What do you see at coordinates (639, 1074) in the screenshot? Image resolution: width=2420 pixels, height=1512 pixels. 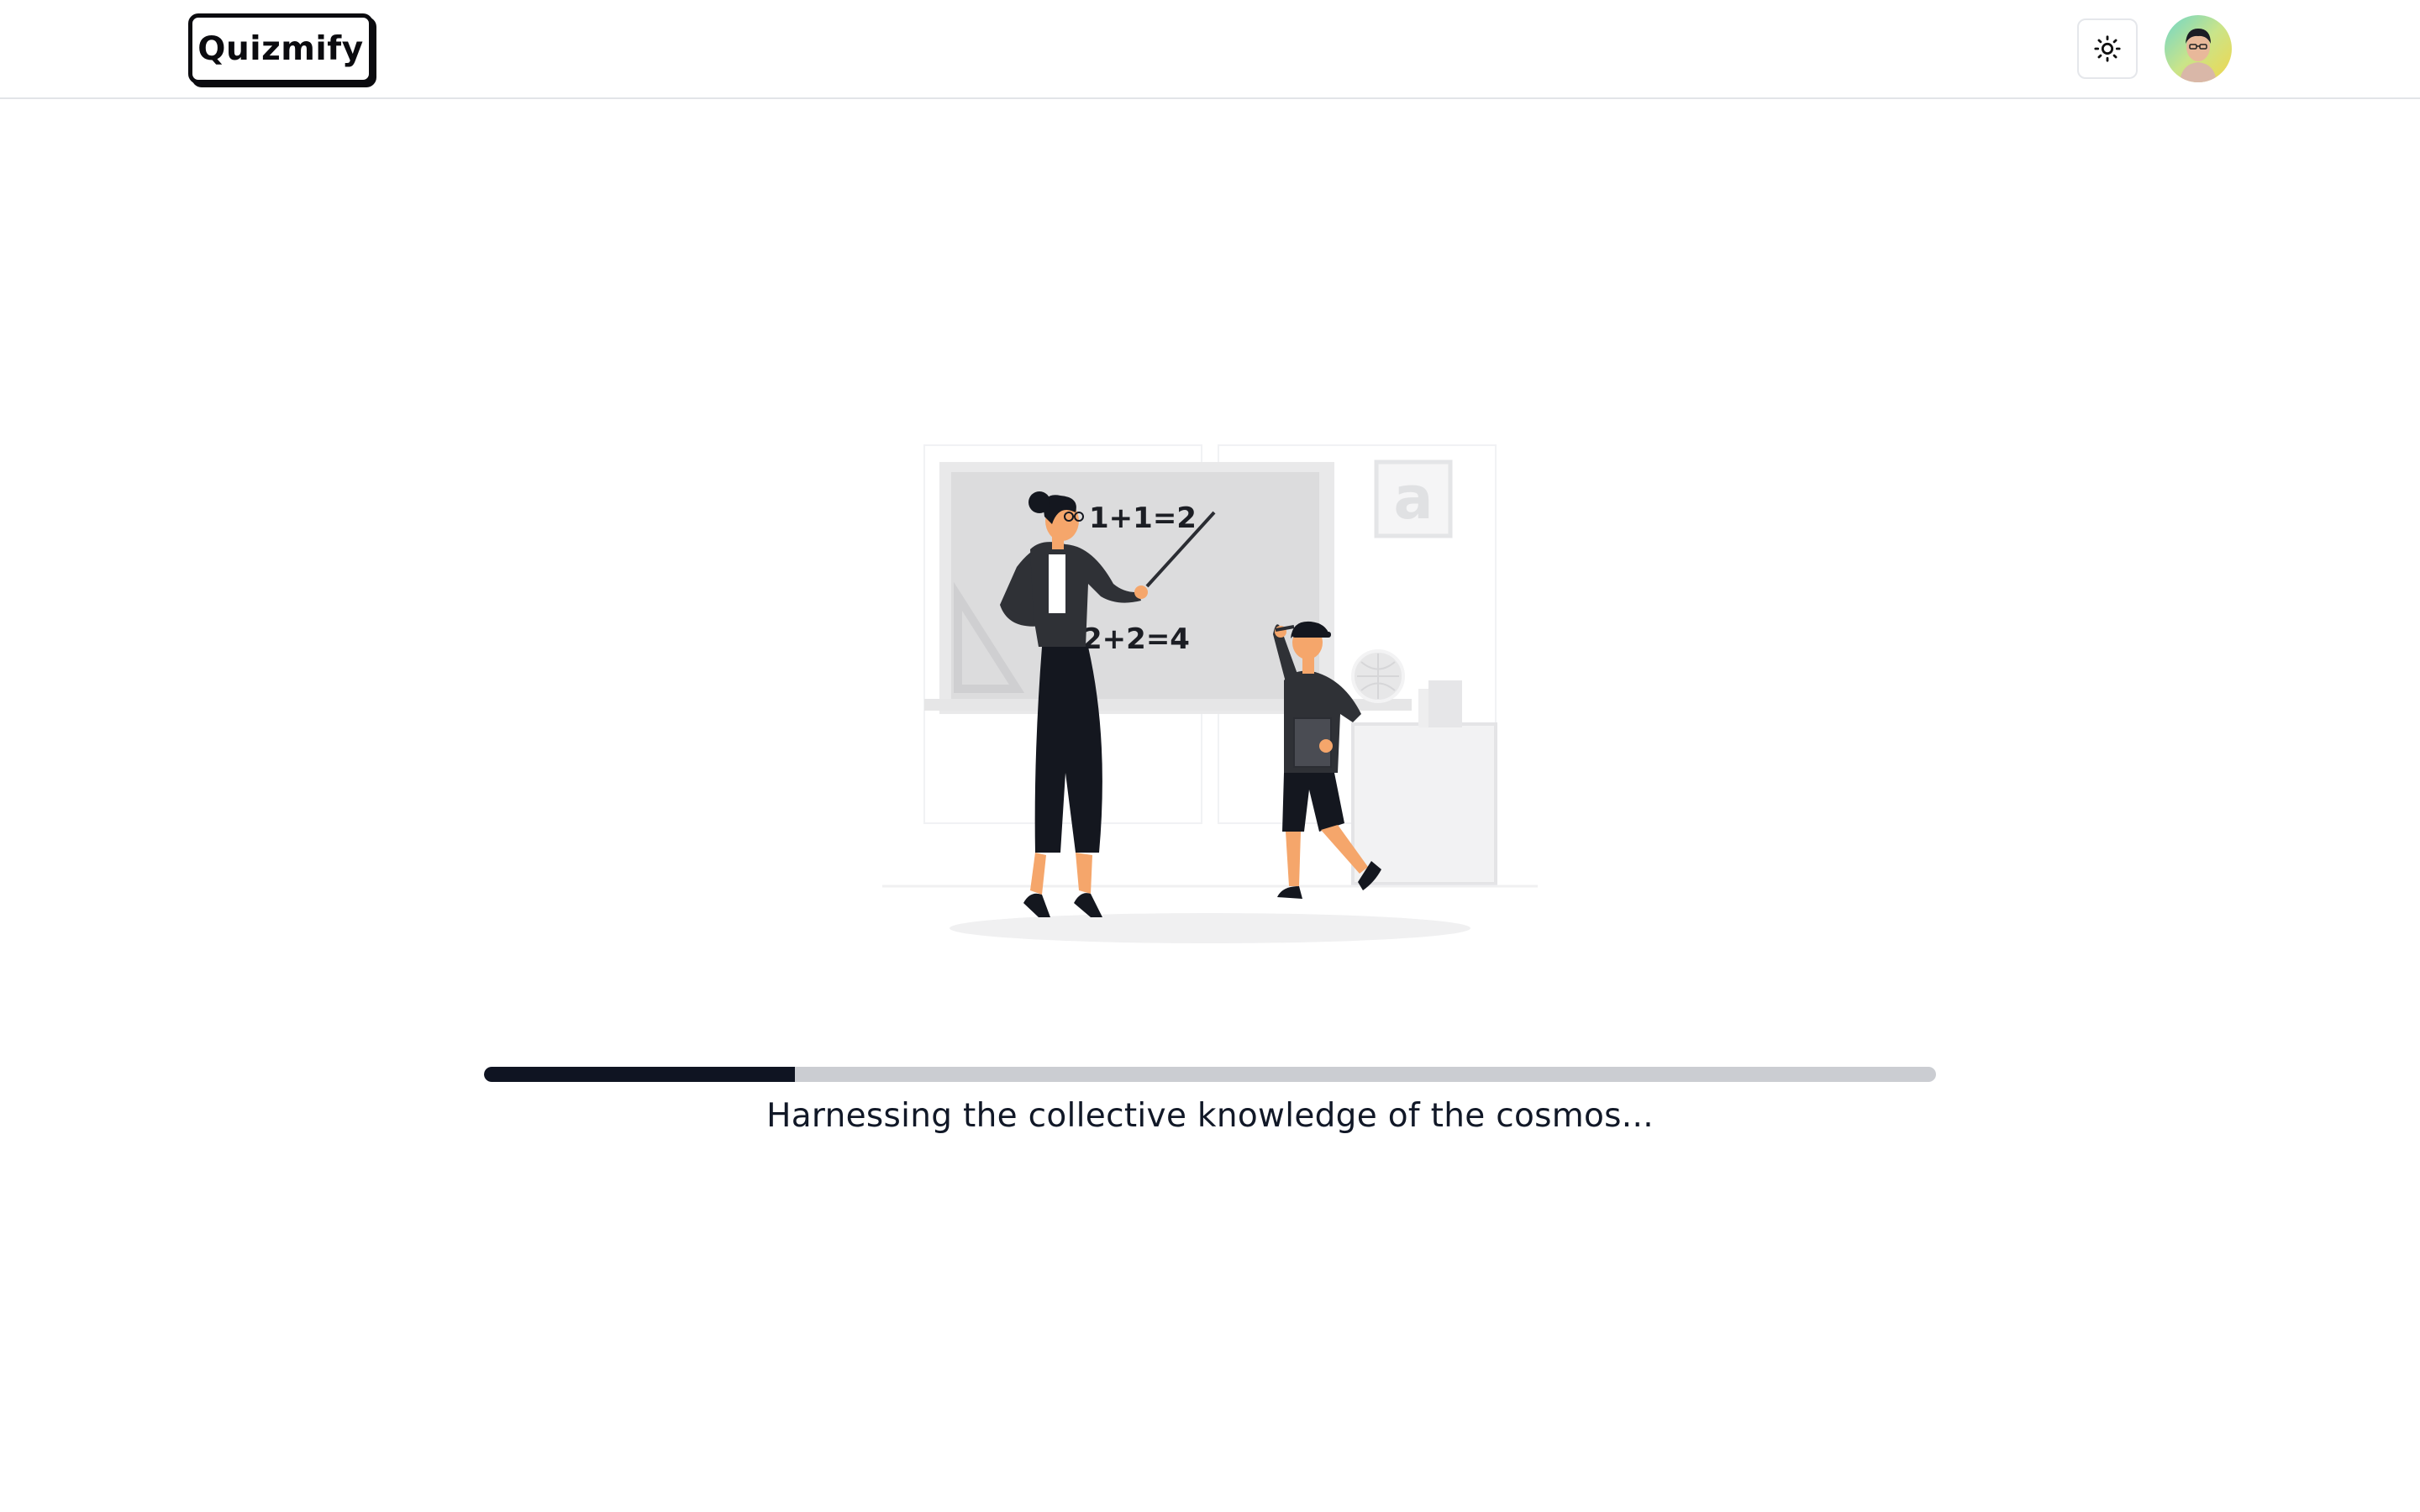 I see `loading-progress-fill` at bounding box center [639, 1074].